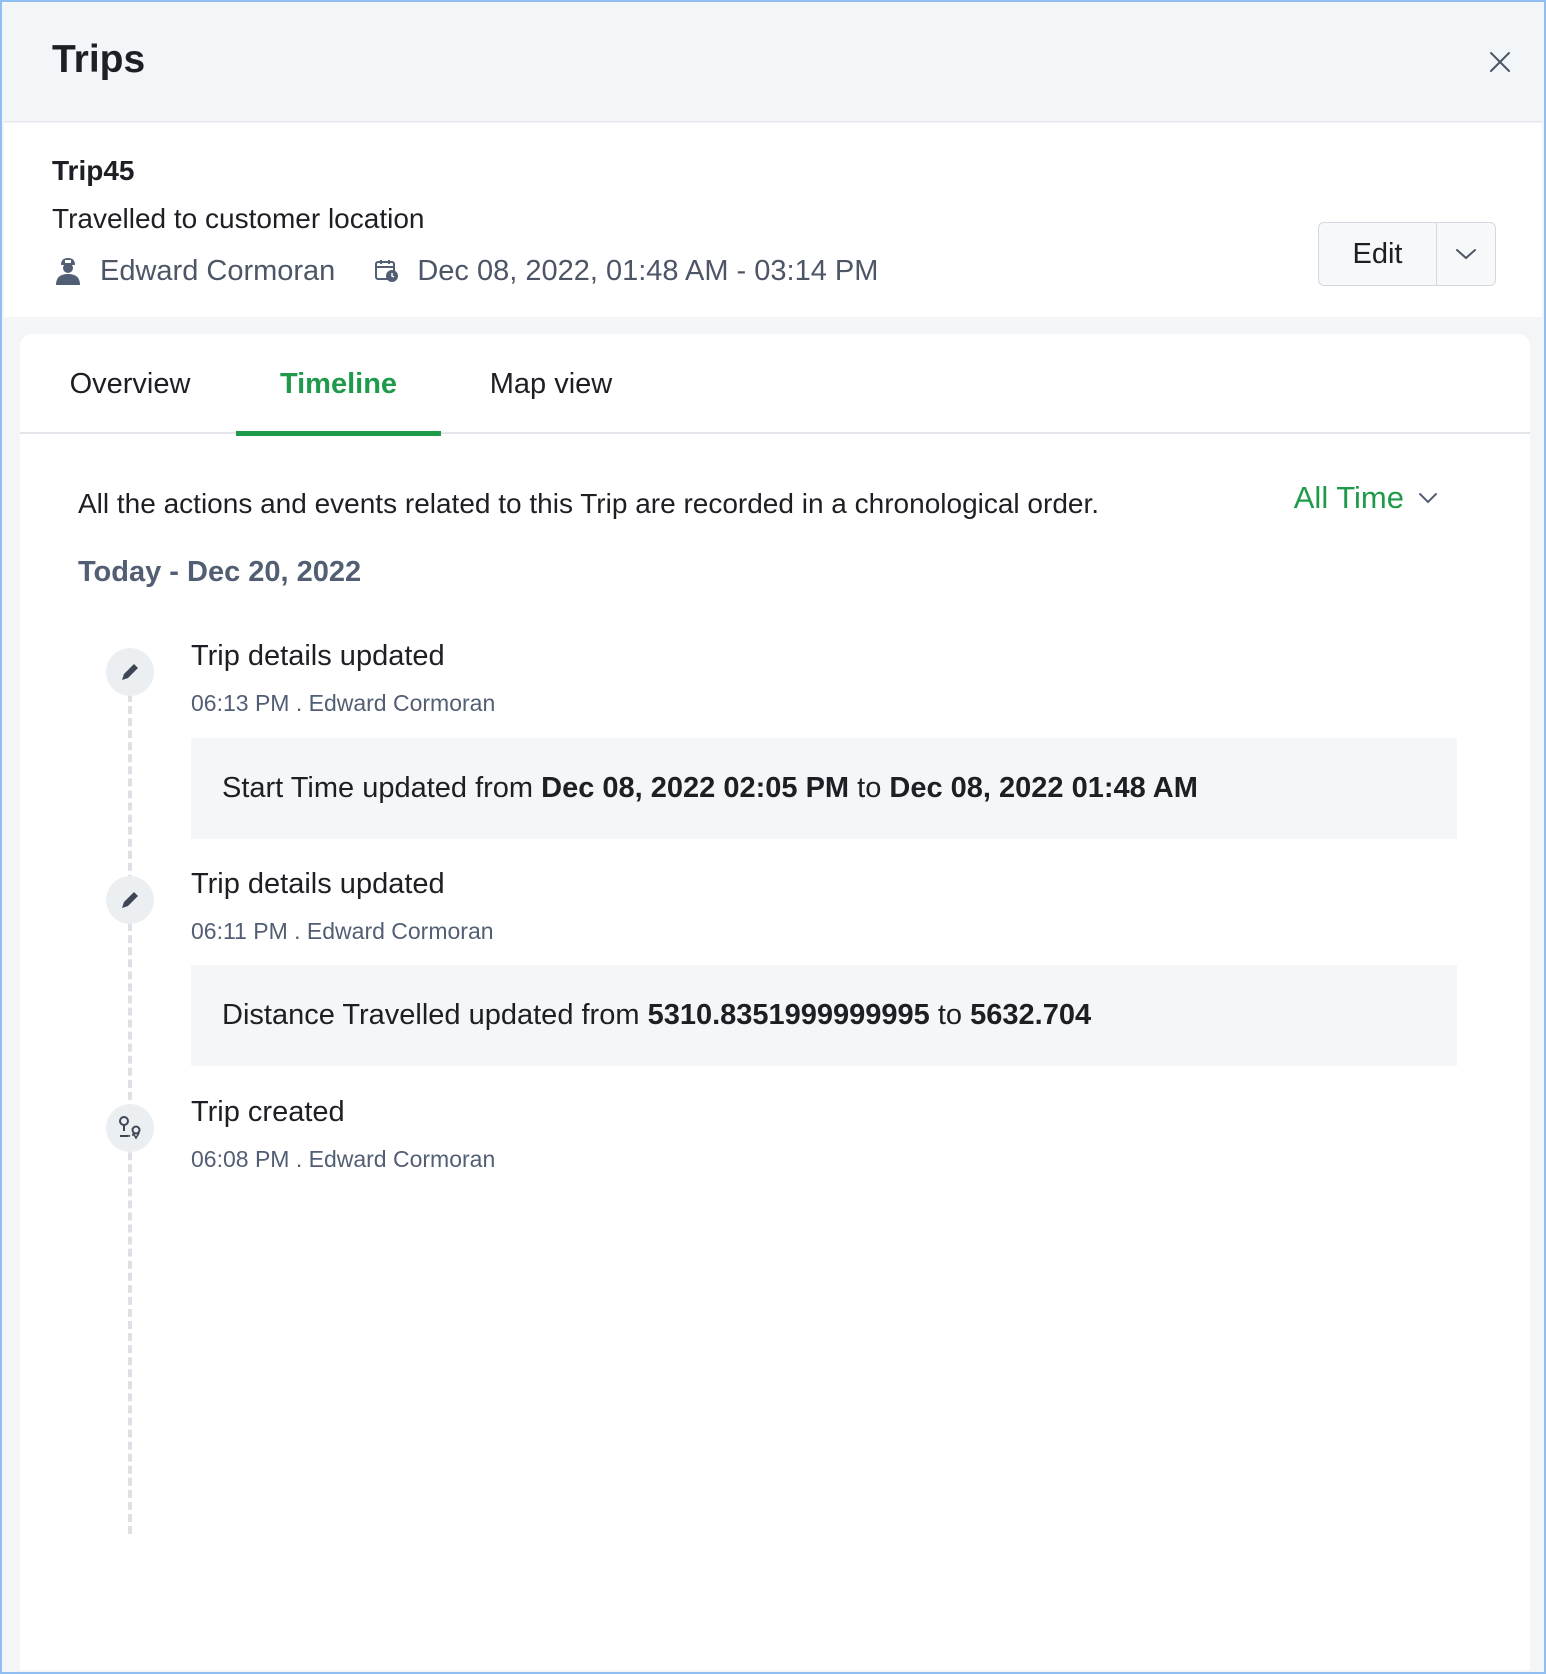 The height and width of the screenshot is (1674, 1546). Describe the element at coordinates (130, 1128) in the screenshot. I see `route-pin-icon` at that location.